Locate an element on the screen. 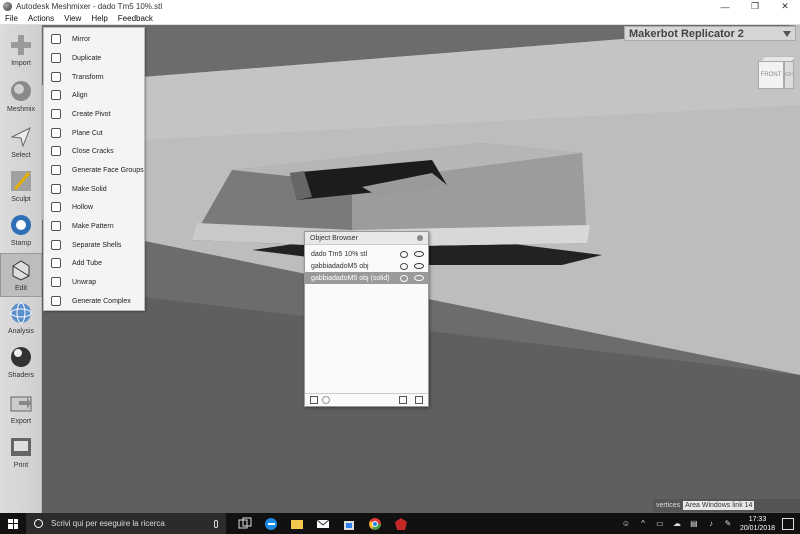 Image resolution: width=800 pixels, height=534 pixels. network-icon: ▤ is located at coordinates (694, 523).